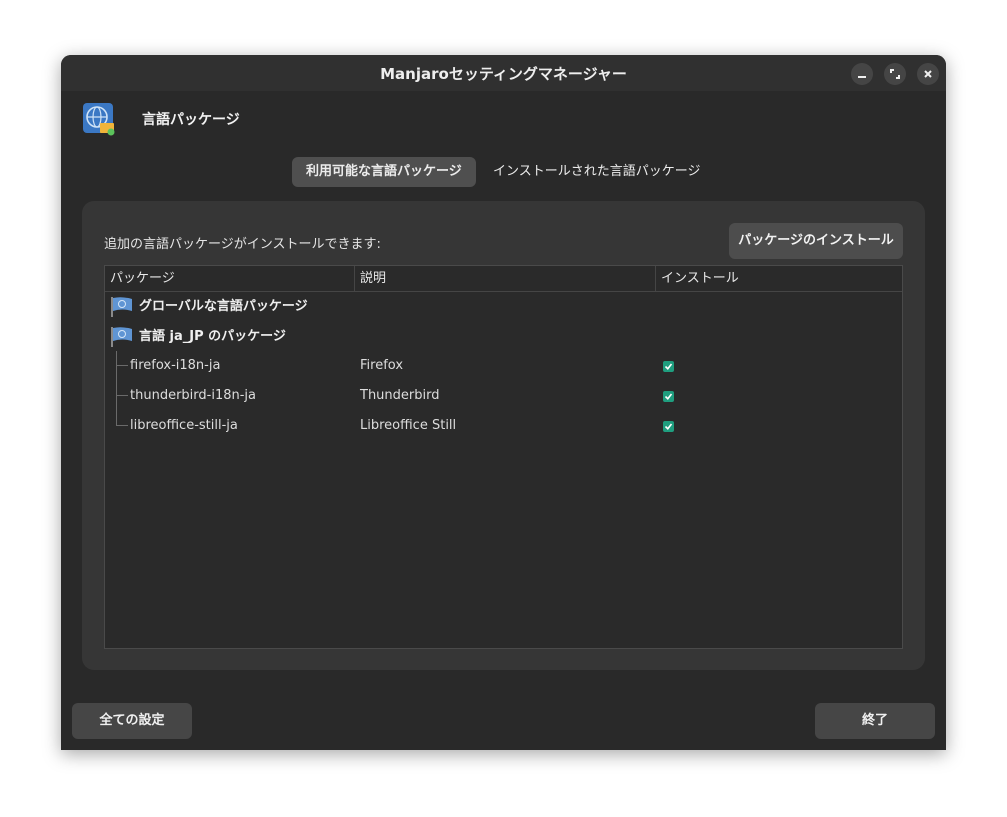 The image size is (1007, 817). I want to click on install-packages-button: パッケージのインストール, so click(816, 241).